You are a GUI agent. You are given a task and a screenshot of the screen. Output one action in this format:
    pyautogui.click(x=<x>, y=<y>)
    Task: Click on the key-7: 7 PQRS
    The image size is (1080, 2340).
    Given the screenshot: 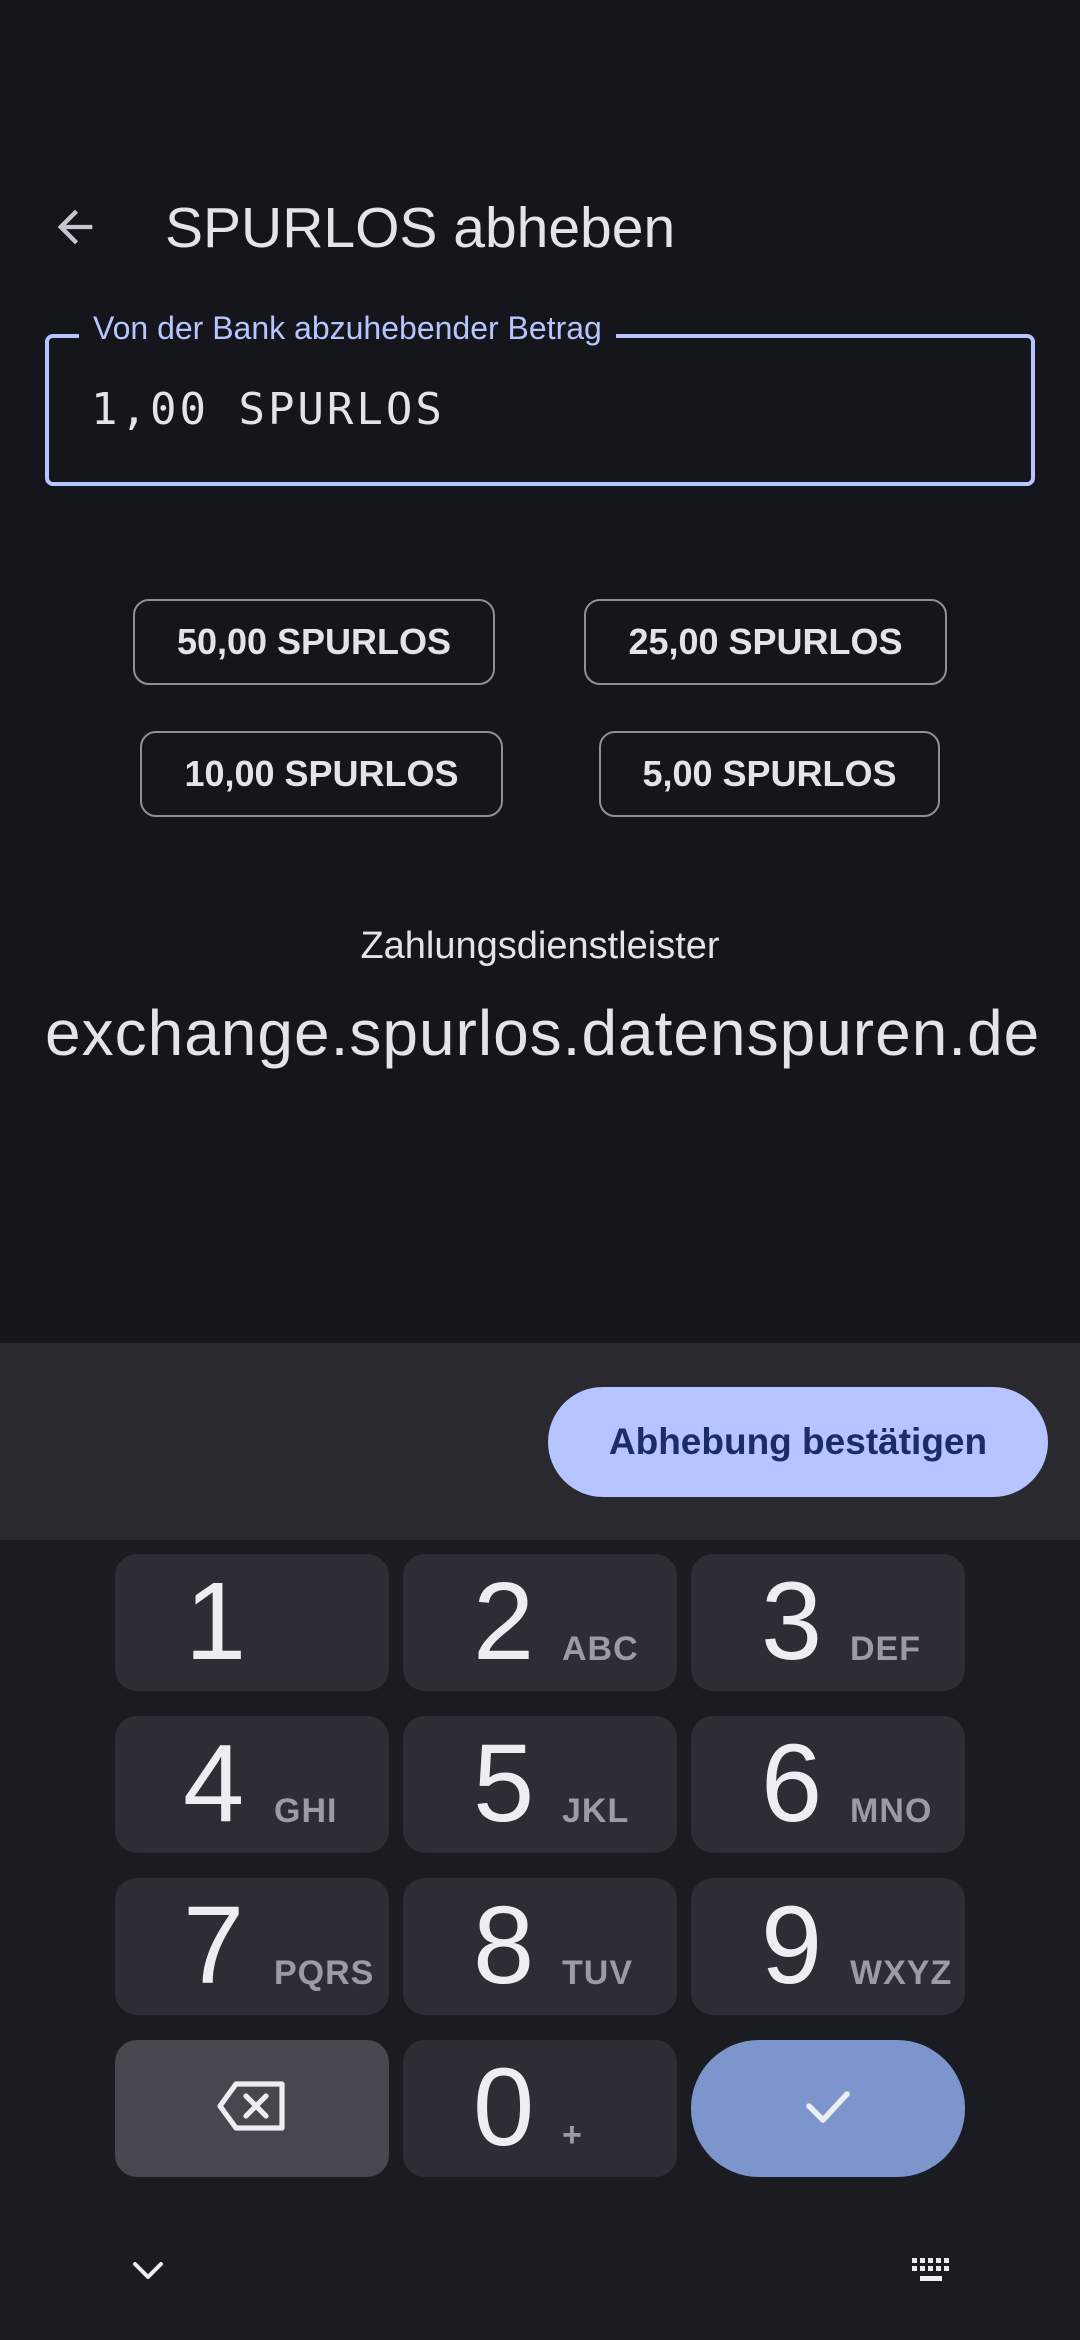 What is the action you would take?
    pyautogui.click(x=252, y=1946)
    